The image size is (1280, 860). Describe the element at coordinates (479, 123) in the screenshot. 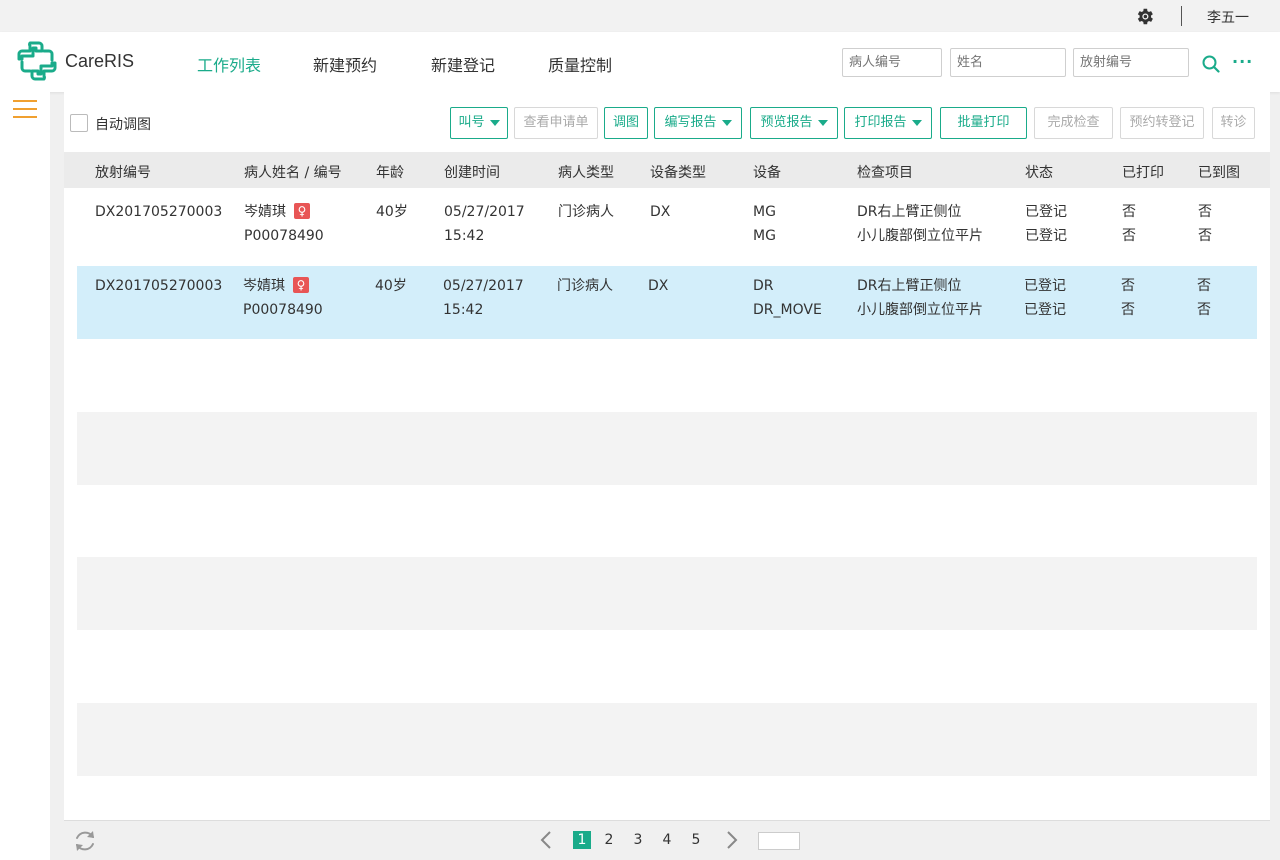

I see `call-button: 叫号` at that location.